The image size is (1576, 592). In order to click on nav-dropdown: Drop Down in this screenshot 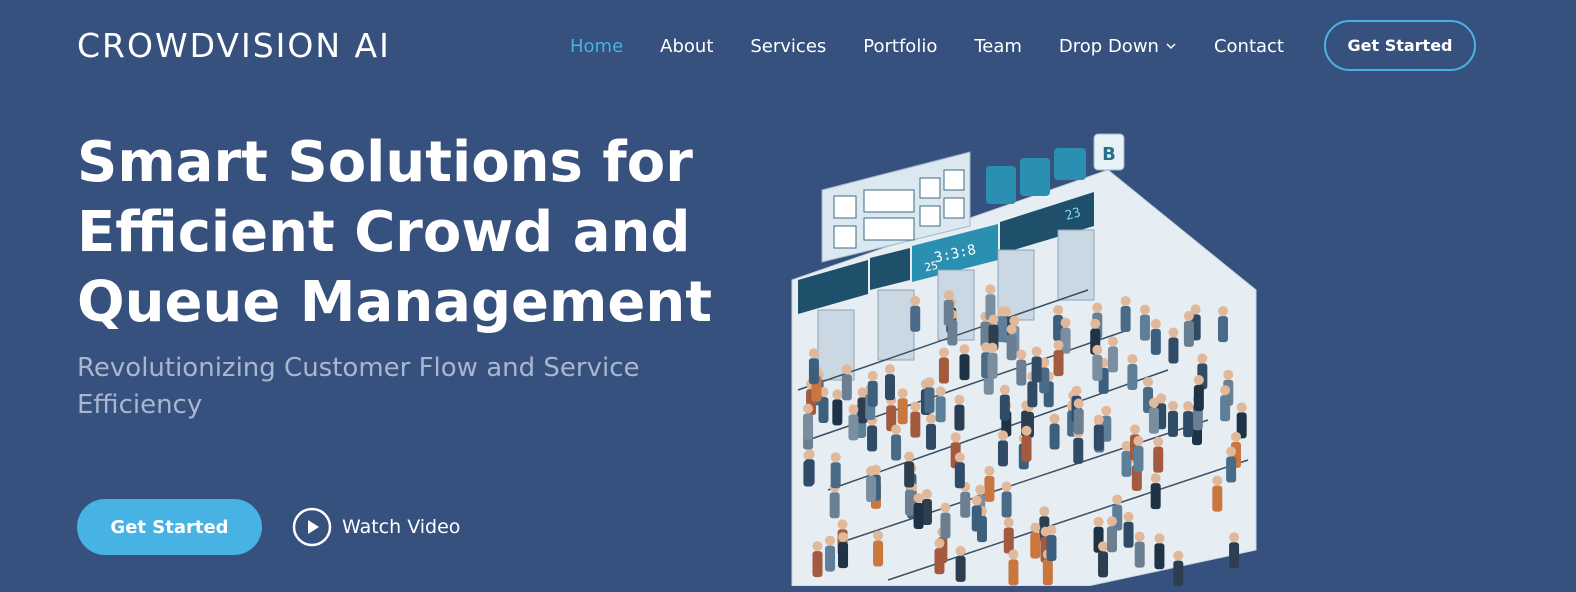, I will do `click(1118, 46)`.